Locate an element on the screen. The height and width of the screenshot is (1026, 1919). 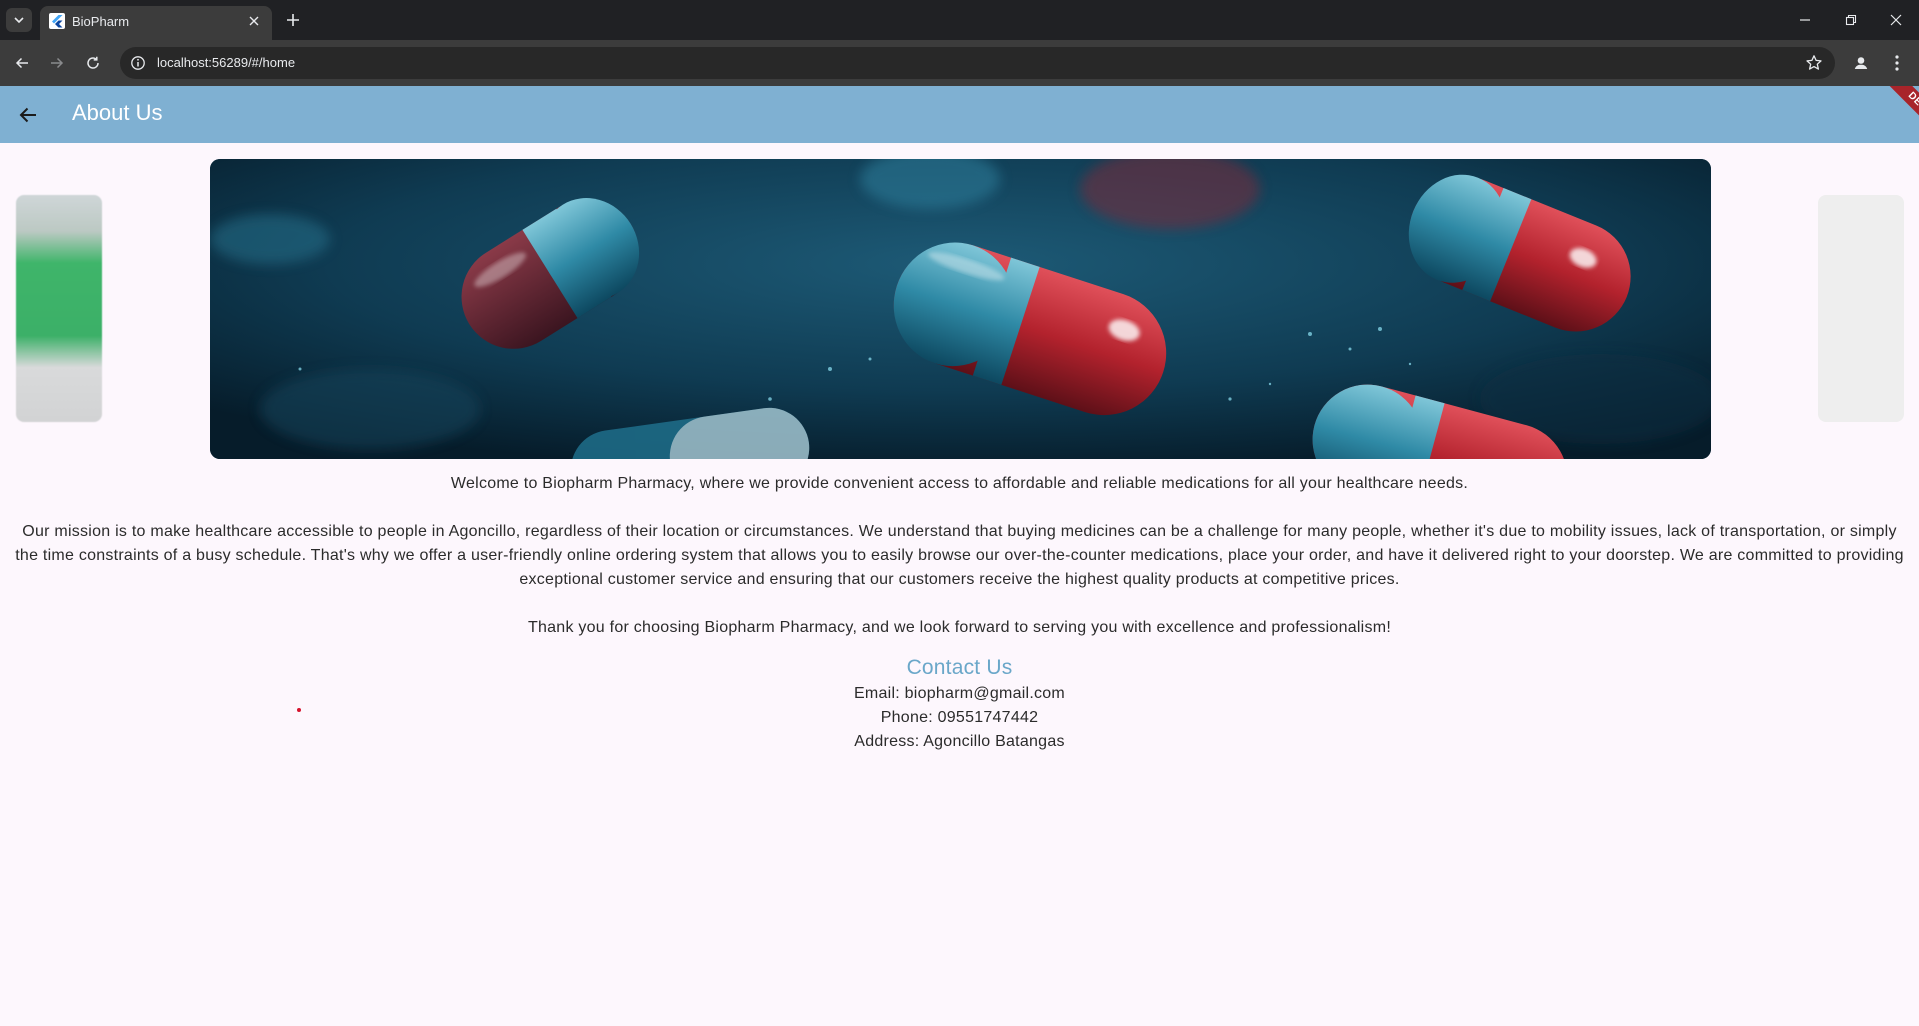
cursor-marker is located at coordinates (299, 710).